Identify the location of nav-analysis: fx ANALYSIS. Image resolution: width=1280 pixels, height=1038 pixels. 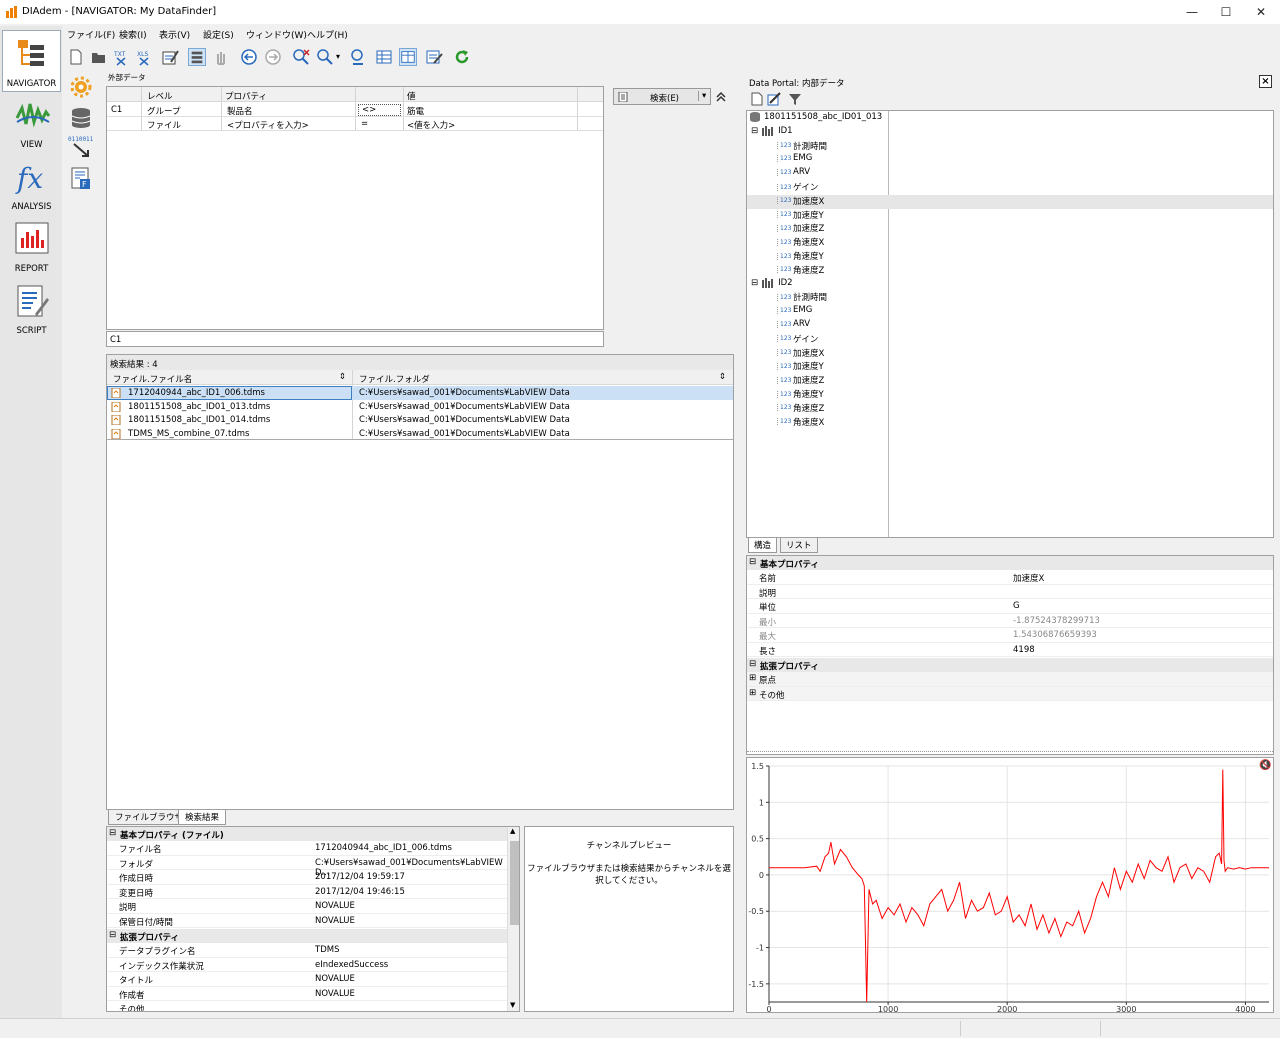
(31, 185).